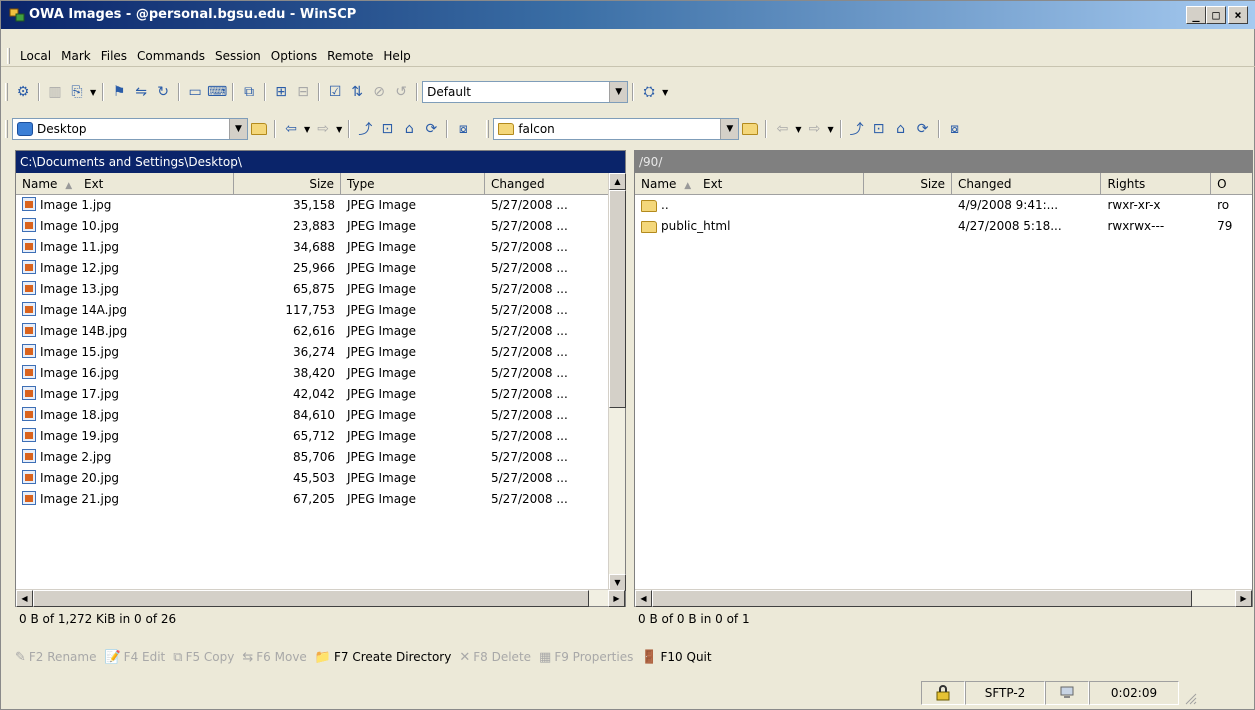 This screenshot has width=1255, height=710. I want to click on close-button: ×, so click(1238, 15).